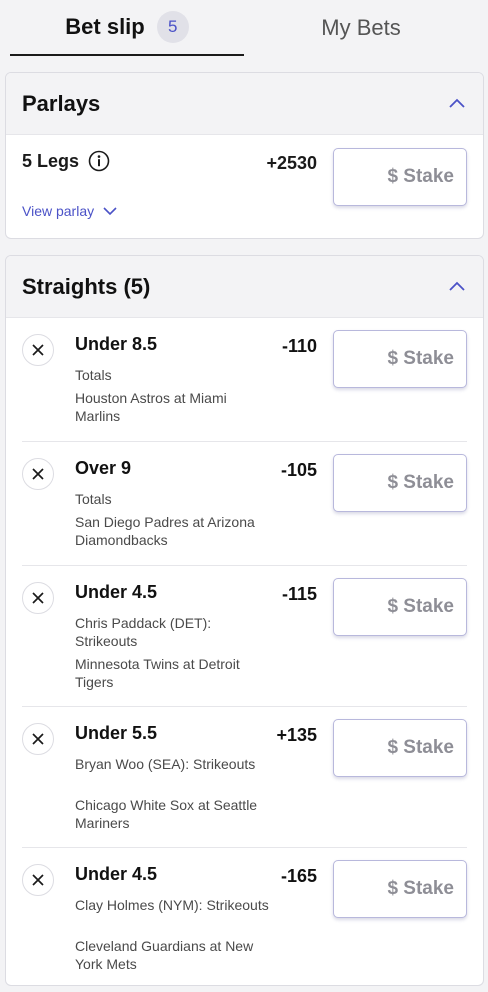 The image size is (488, 992). What do you see at coordinates (51, 161) in the screenshot?
I see `parlay-legs-label: 5 Legs` at bounding box center [51, 161].